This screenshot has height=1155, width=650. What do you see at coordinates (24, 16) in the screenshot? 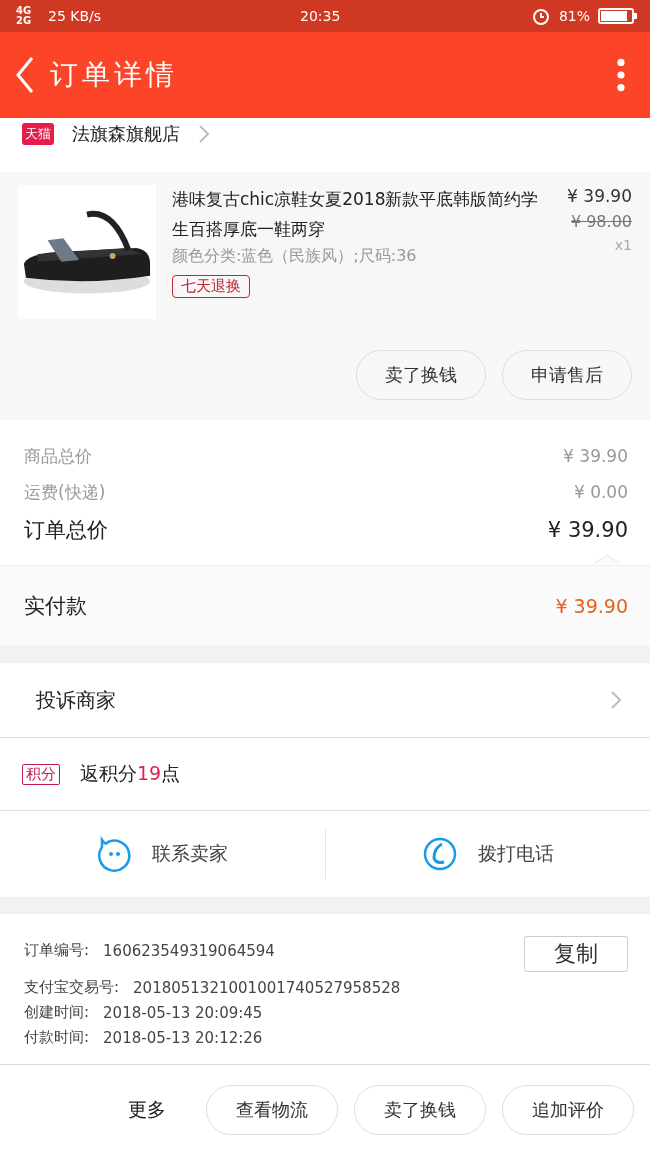
I see `network-indicator: 4G 2G` at bounding box center [24, 16].